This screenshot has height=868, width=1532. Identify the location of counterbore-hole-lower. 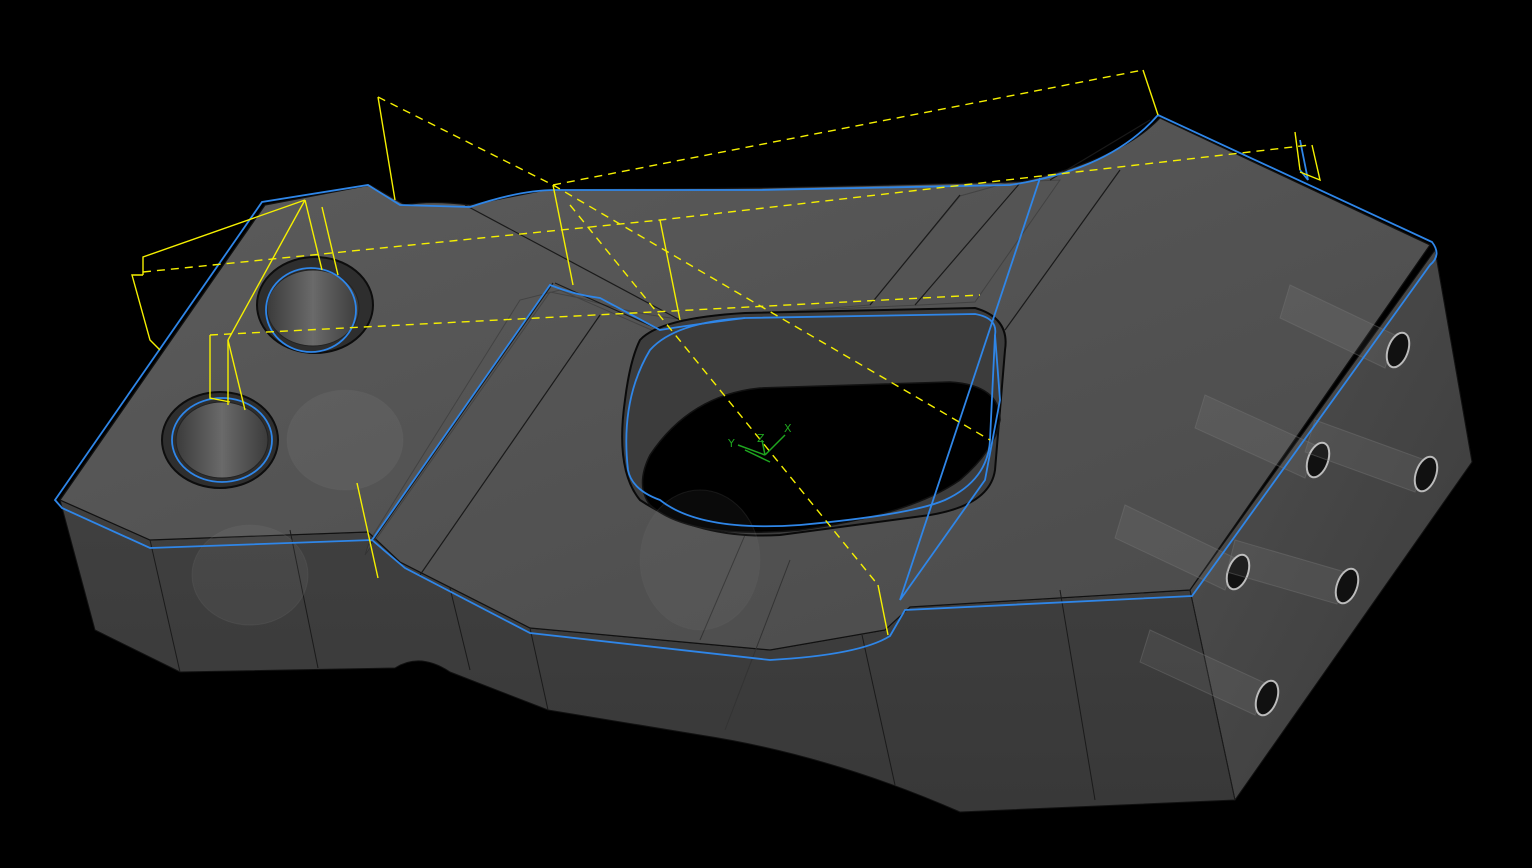
(220, 440).